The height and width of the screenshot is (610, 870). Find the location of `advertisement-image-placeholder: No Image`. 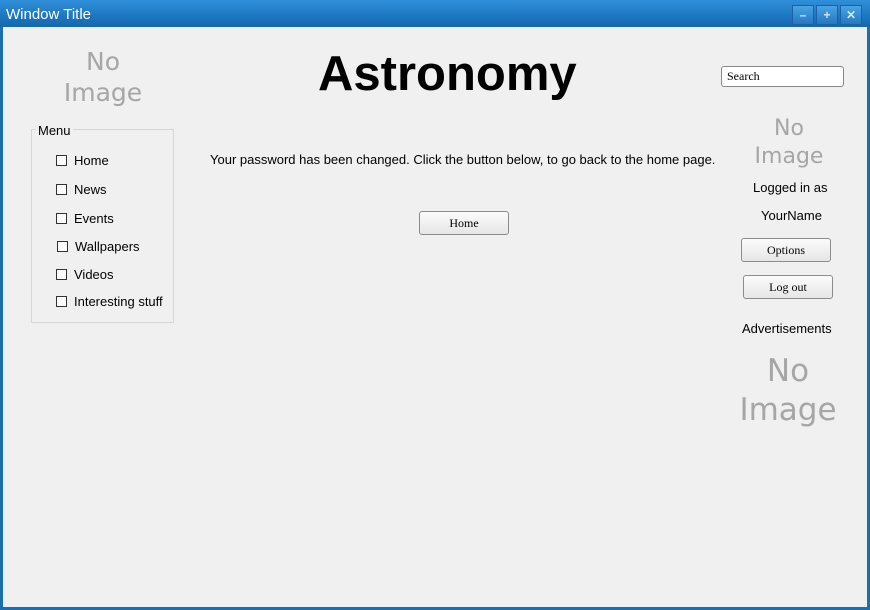

advertisement-image-placeholder: No Image is located at coordinates (788, 391).